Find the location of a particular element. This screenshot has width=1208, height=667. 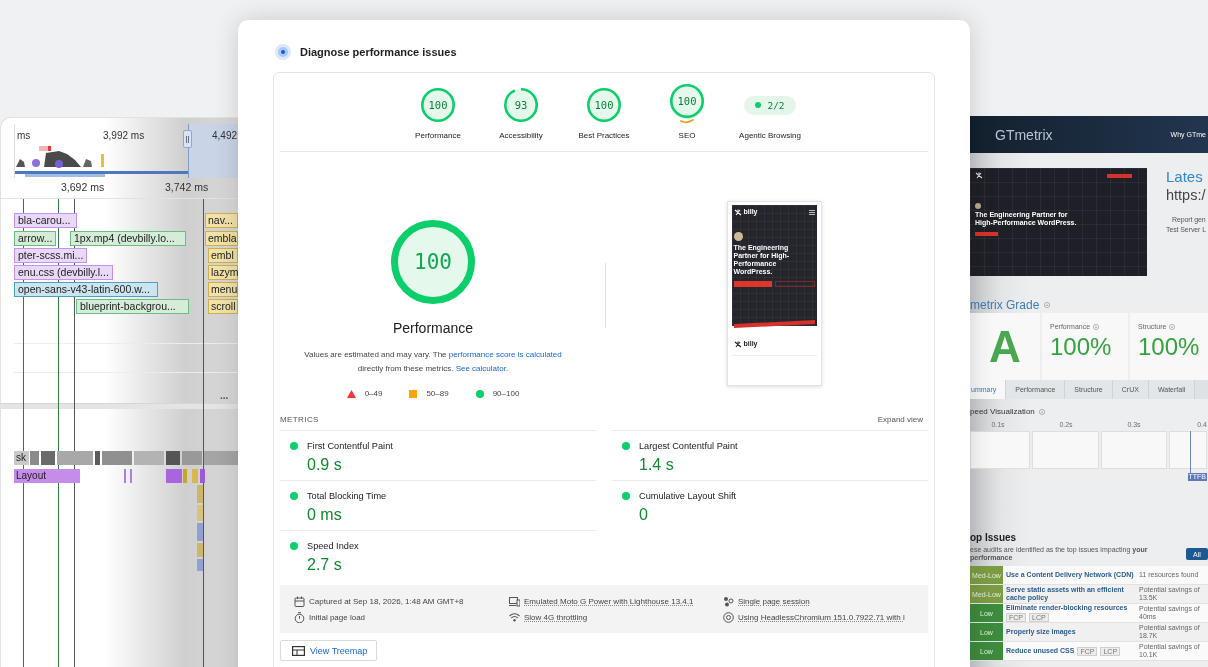

time-label: ms is located at coordinates (24, 136).